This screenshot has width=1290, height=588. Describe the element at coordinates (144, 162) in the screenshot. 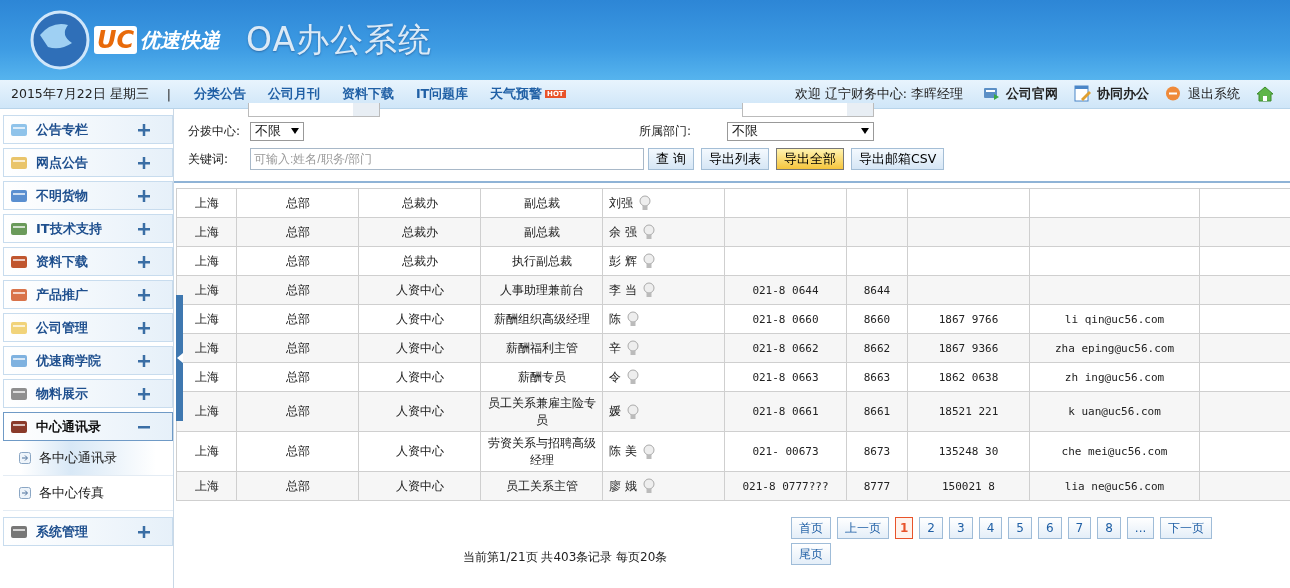

I see `plus-icon` at that location.